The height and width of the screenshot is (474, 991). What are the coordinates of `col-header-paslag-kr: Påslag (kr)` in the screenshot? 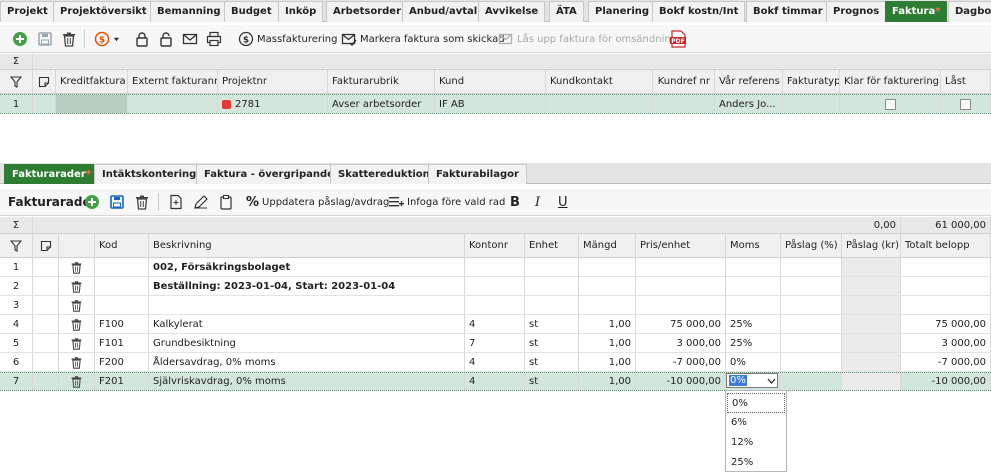 It's located at (871, 245).